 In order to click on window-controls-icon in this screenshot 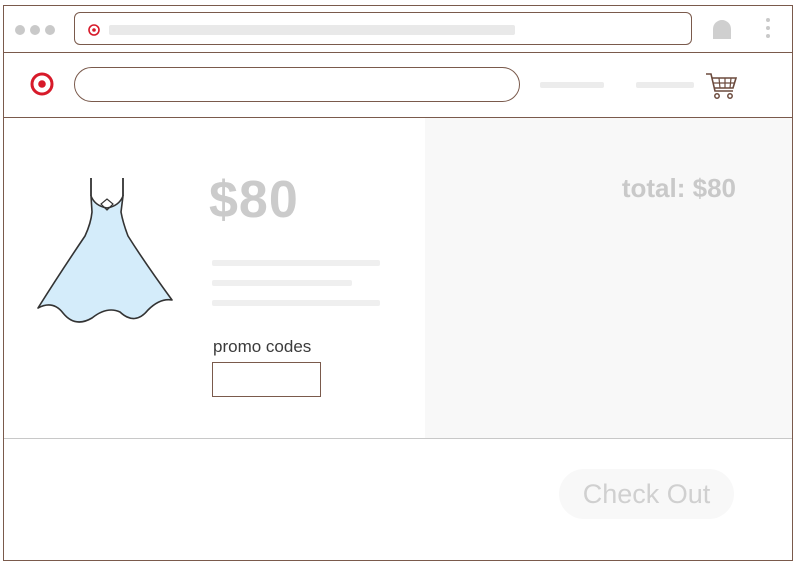, I will do `click(35, 30)`.